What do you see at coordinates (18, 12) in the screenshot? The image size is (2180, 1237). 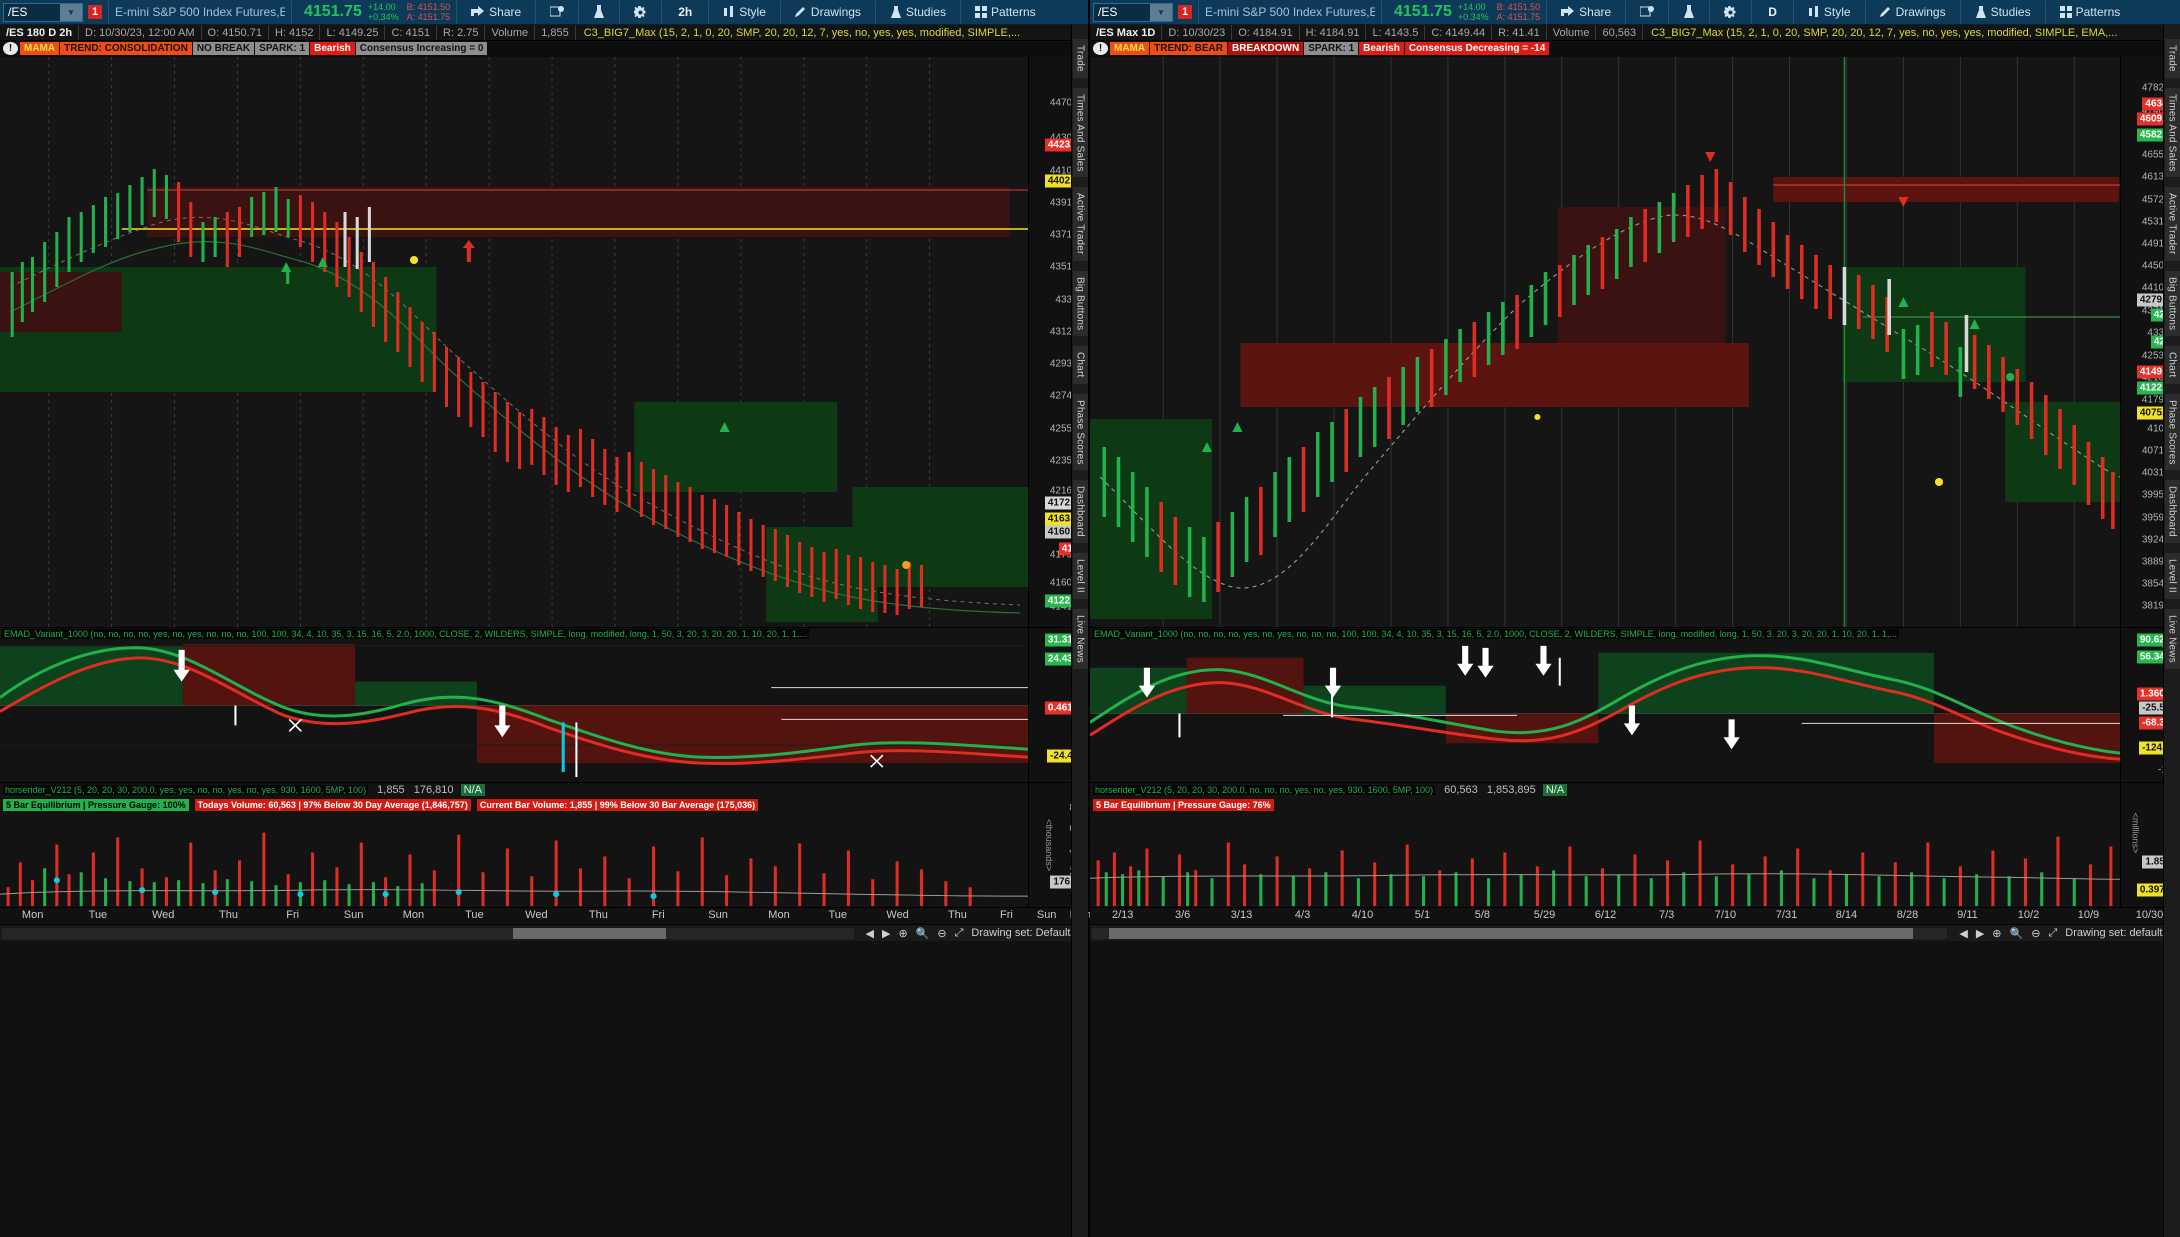 I see `symbol-text: /ES` at bounding box center [18, 12].